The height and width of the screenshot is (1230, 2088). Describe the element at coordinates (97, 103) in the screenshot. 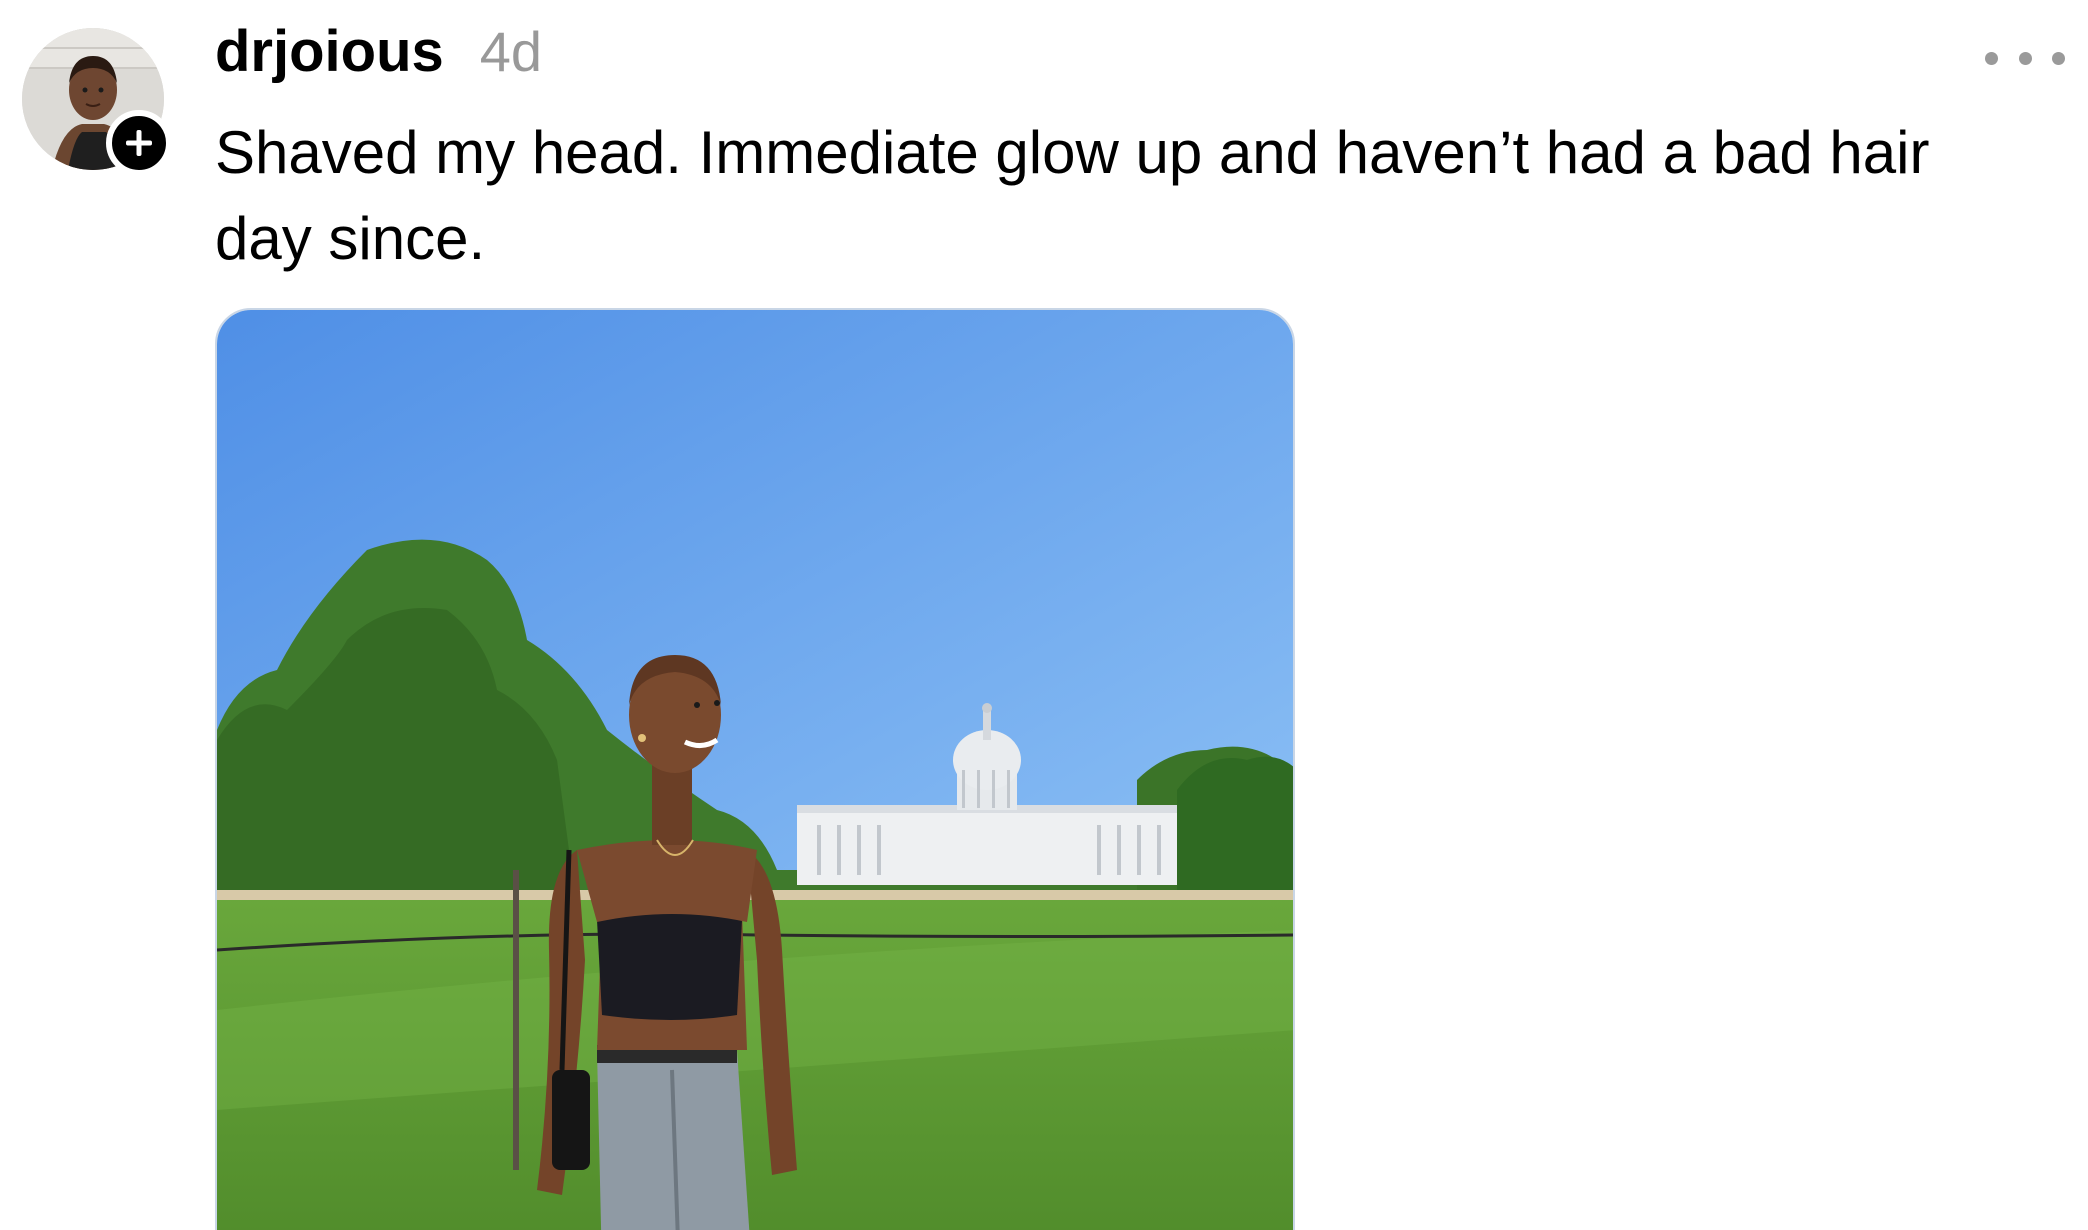

I see `avatar-container` at that location.